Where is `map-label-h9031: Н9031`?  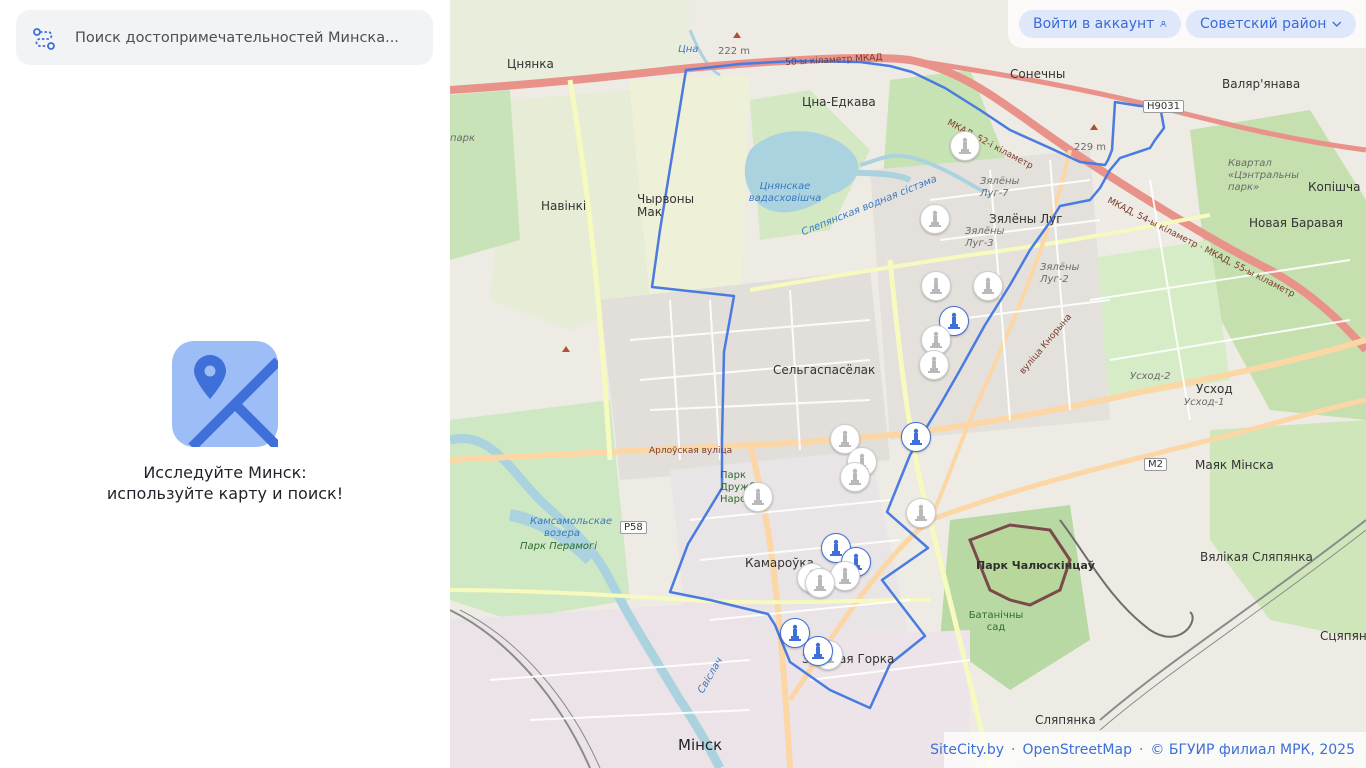 map-label-h9031: Н9031 is located at coordinates (1163, 106).